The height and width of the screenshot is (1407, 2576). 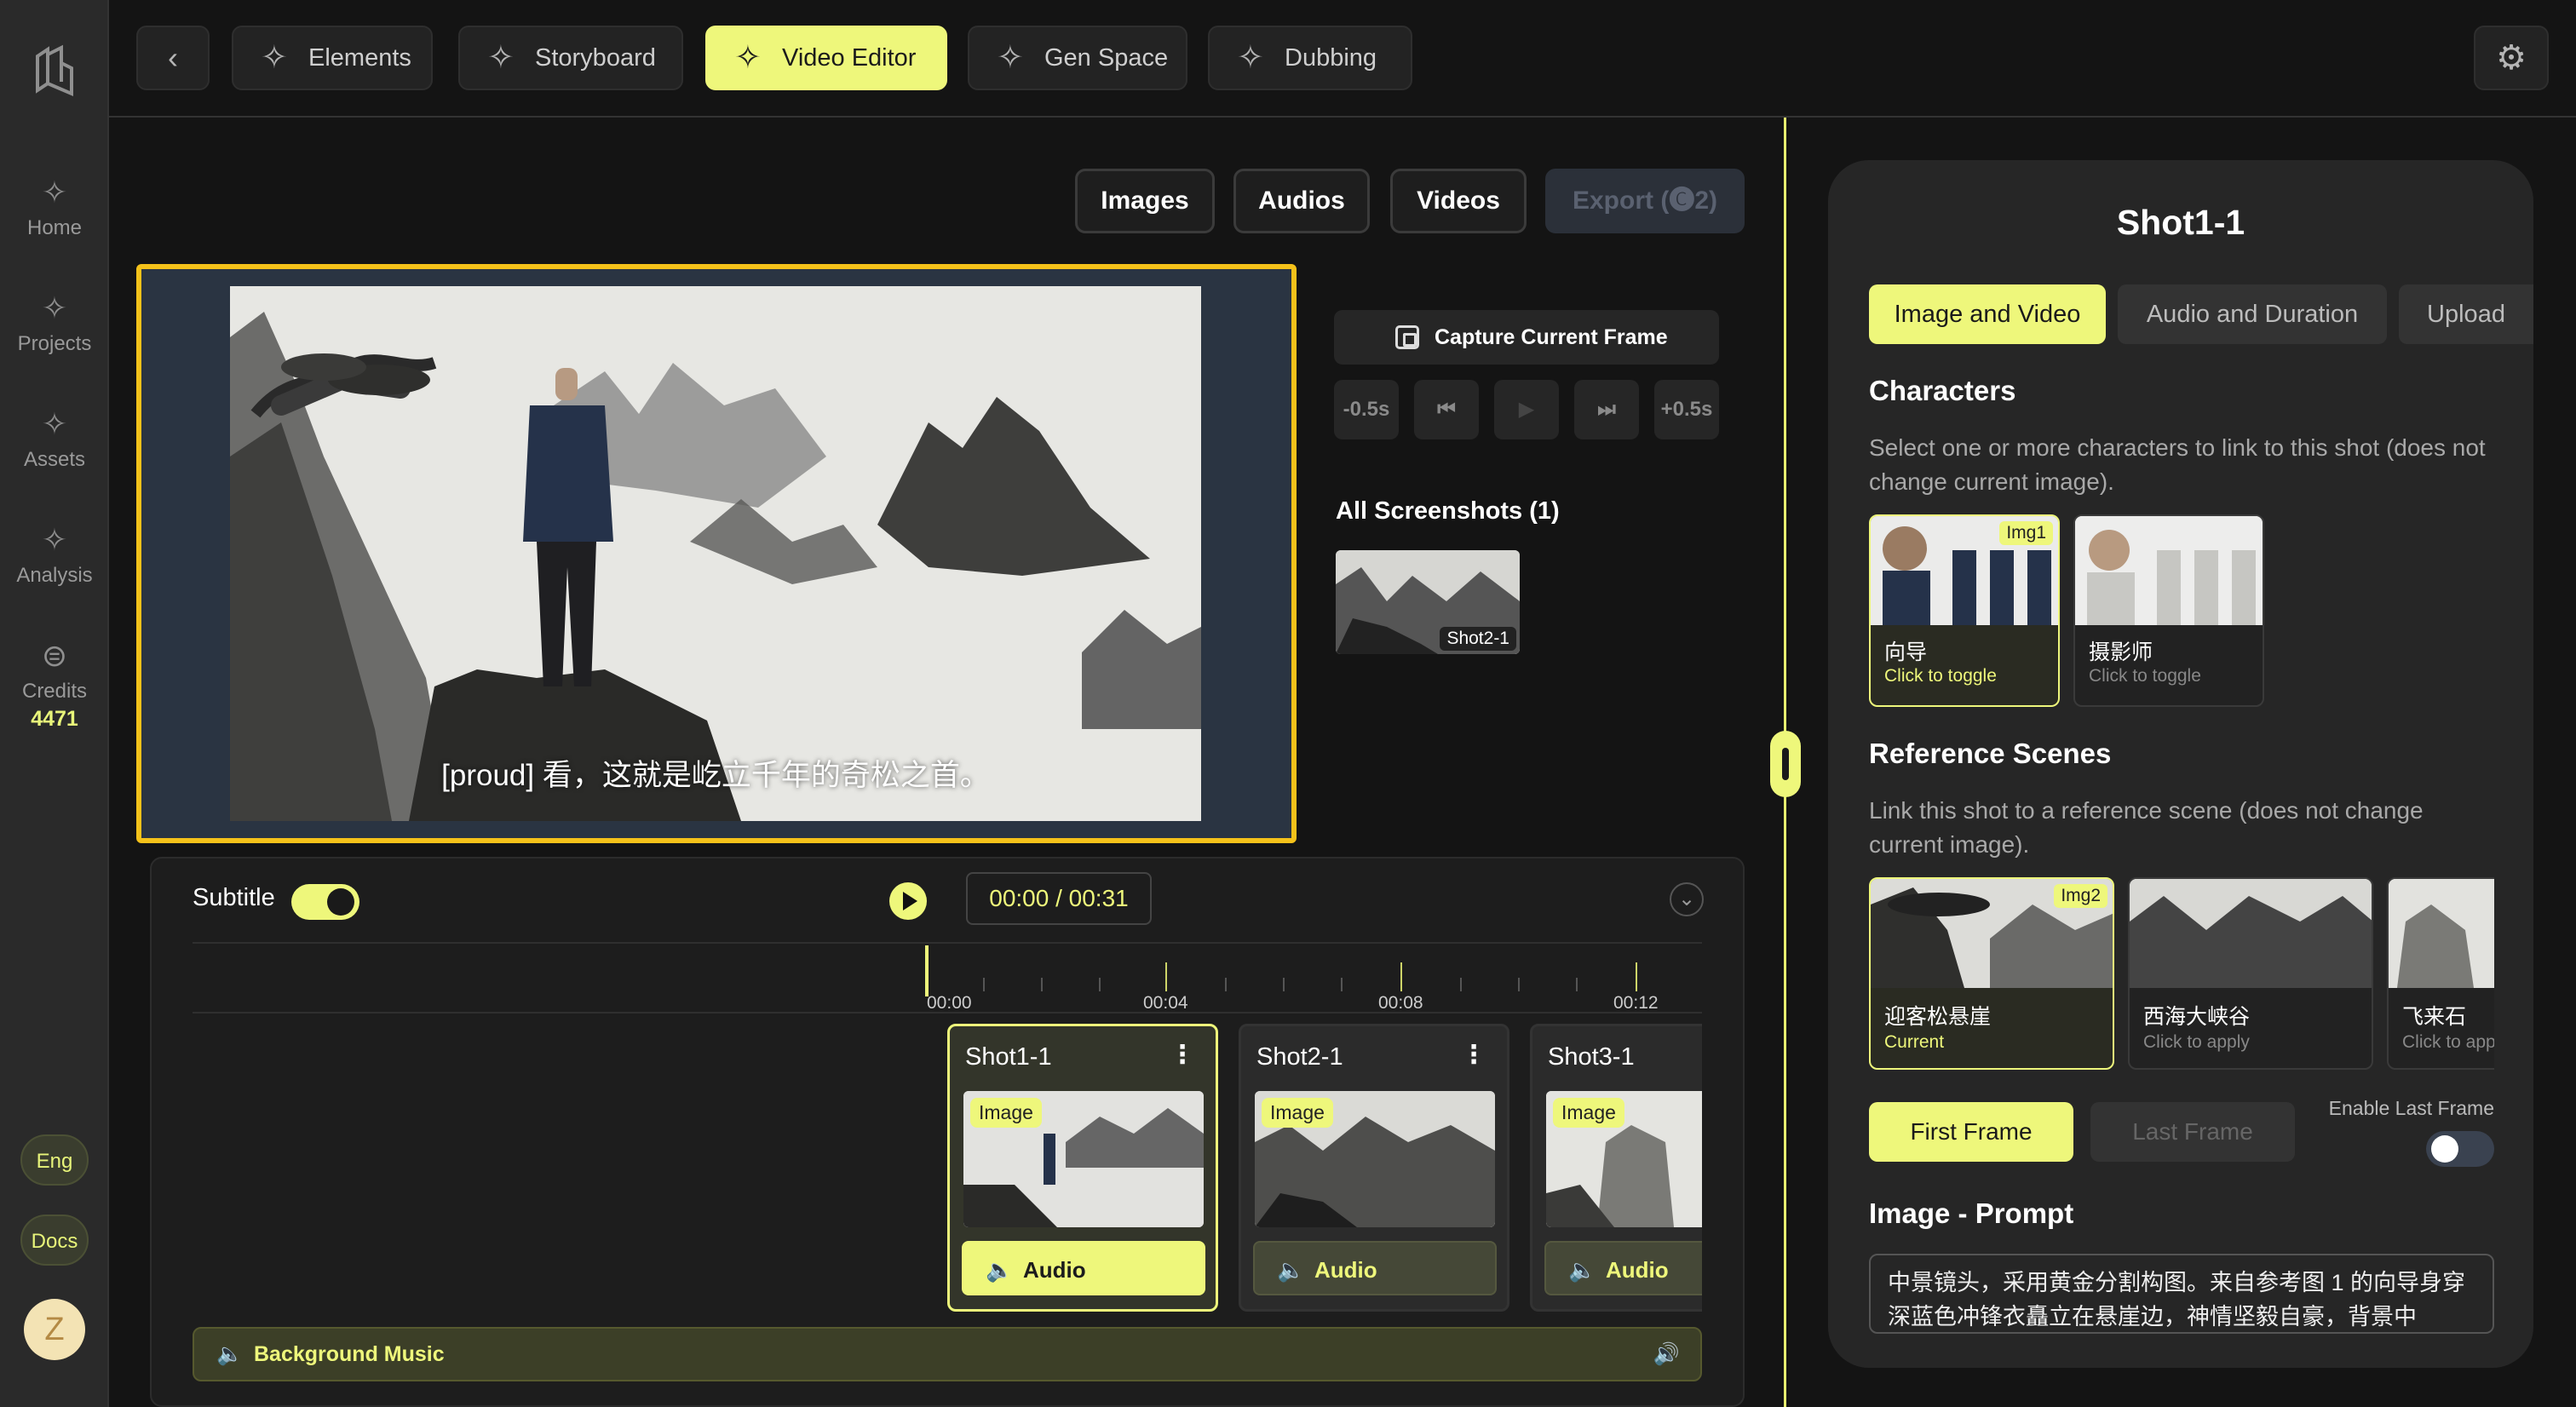 I want to click on back-button: ‹, so click(x=173, y=58).